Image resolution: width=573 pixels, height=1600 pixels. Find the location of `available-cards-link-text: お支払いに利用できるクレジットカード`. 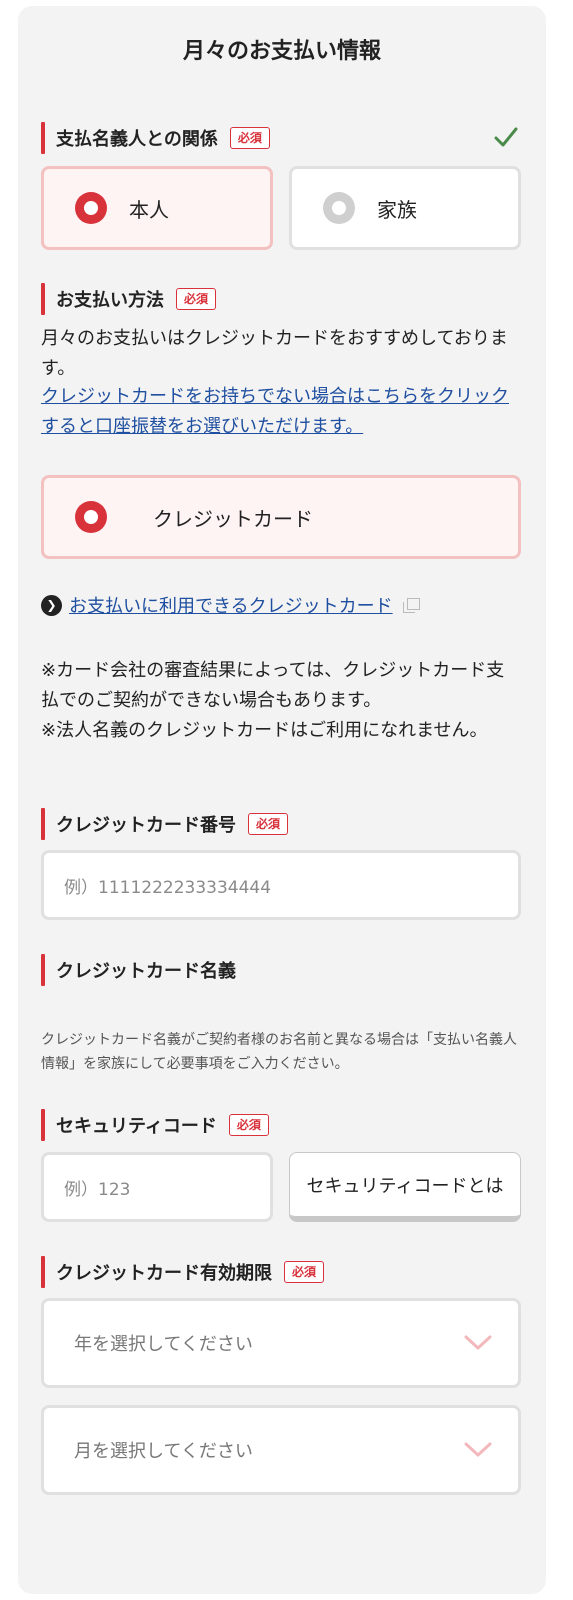

available-cards-link-text: お支払いに利用できるクレジットカード is located at coordinates (231, 605).